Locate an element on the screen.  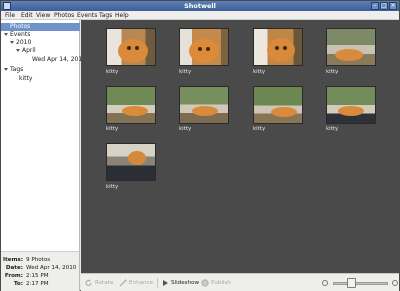
date-label: Date: is located at coordinates (14, 268).